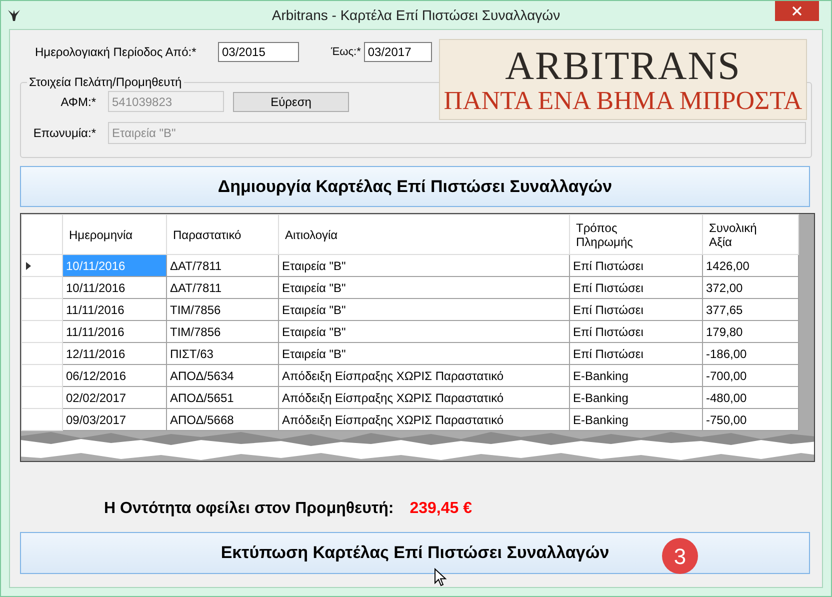  What do you see at coordinates (750, 353) in the screenshot?
I see `table-cell: -186,00` at bounding box center [750, 353].